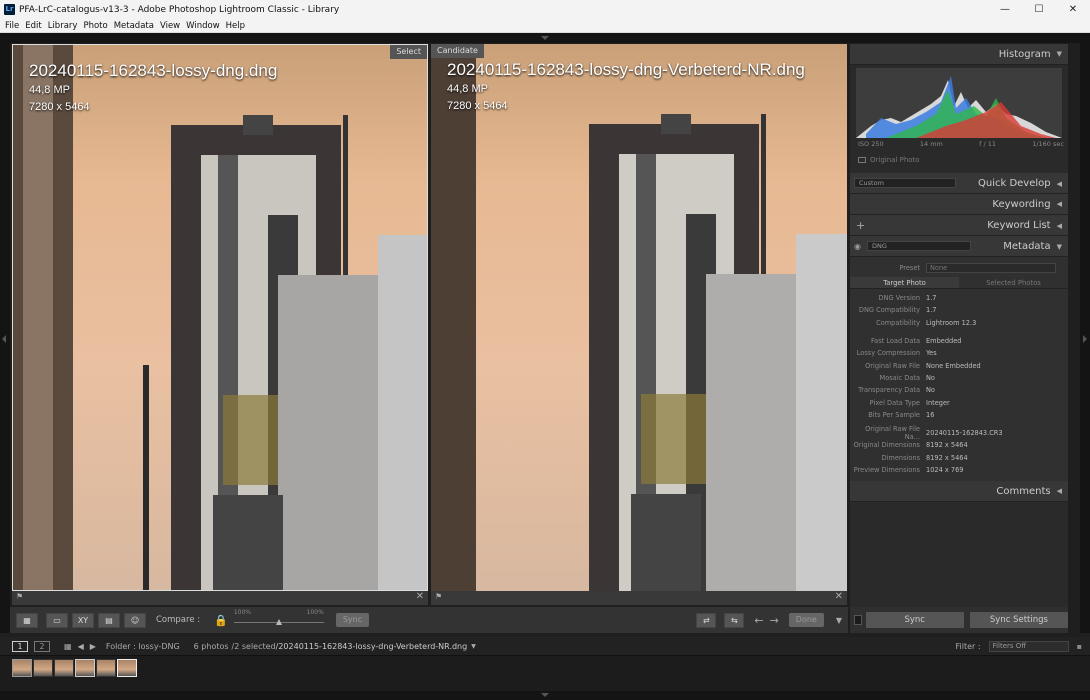  I want to click on menu-window: Window, so click(203, 26).